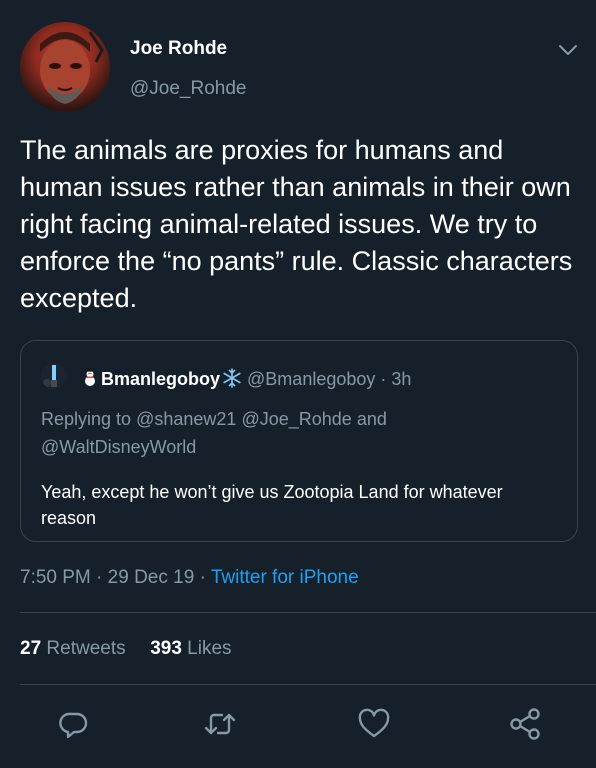  I want to click on retweets-stat: 27 Retweets, so click(75, 648).